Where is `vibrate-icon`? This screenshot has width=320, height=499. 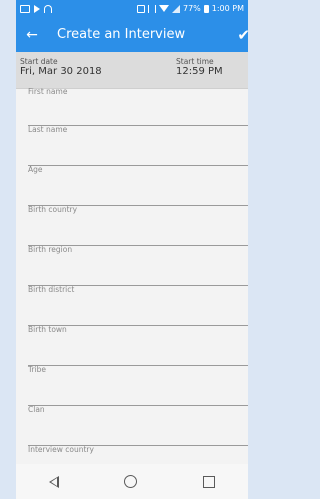 vibrate-icon is located at coordinates (151, 8).